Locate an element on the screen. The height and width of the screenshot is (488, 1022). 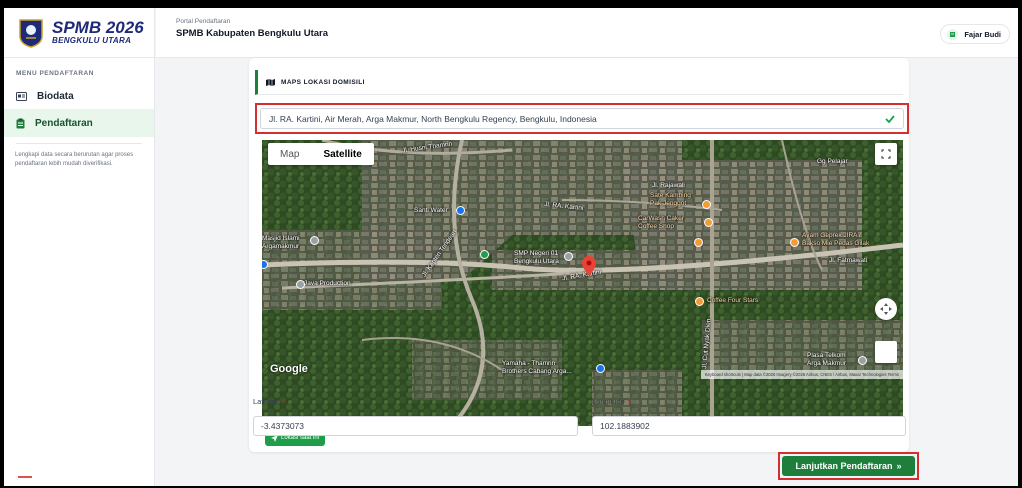
map-label-poi: Ayam Geprek JIRA / Bakso Mie Pedas Gilak is located at coordinates (836, 239).